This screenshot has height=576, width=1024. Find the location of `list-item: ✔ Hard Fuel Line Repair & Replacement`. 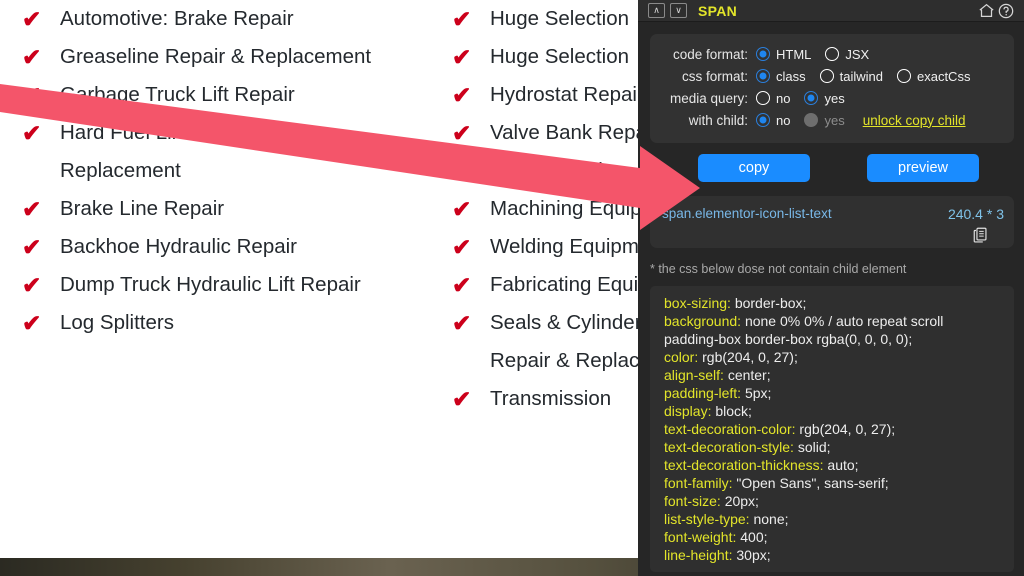

list-item: ✔ Hard Fuel Line Repair & Replacement is located at coordinates (237, 152).